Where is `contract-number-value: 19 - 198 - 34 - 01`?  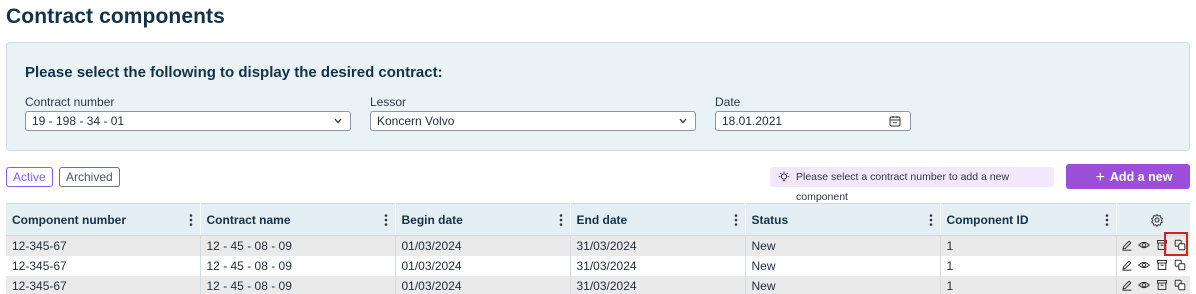 contract-number-value: 19 - 198 - 34 - 01 is located at coordinates (78, 121).